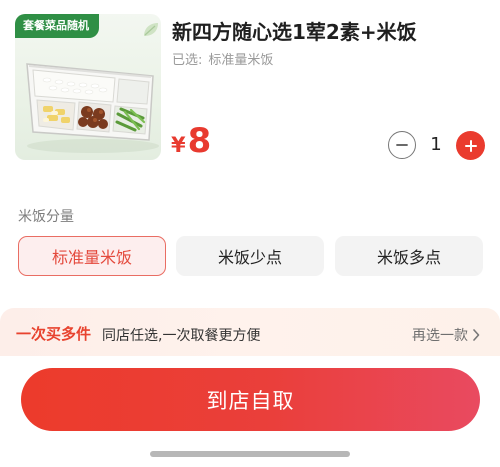 Image resolution: width=500 pixels, height=467 pixels. What do you see at coordinates (199, 141) in the screenshot?
I see `price-value: 8` at bounding box center [199, 141].